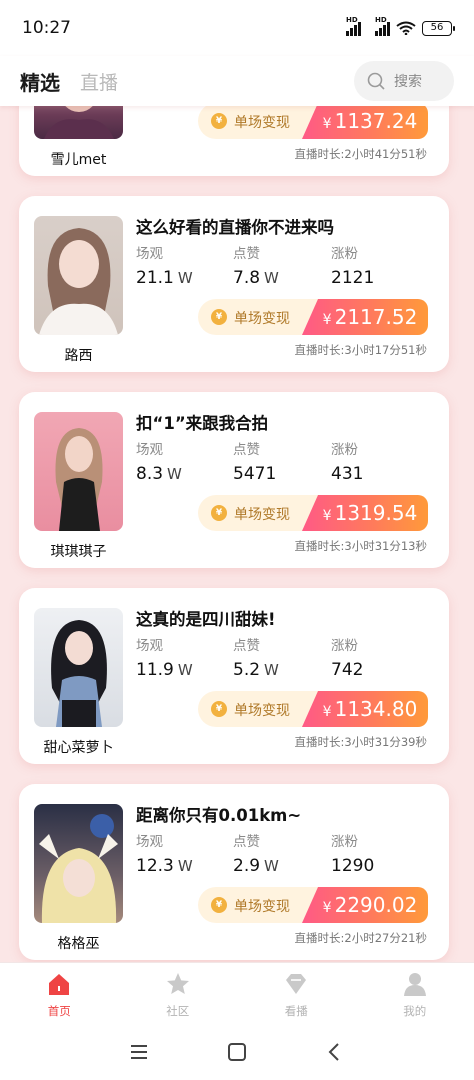  I want to click on stat-likes: 点赞 7.8 W, so click(256, 267).